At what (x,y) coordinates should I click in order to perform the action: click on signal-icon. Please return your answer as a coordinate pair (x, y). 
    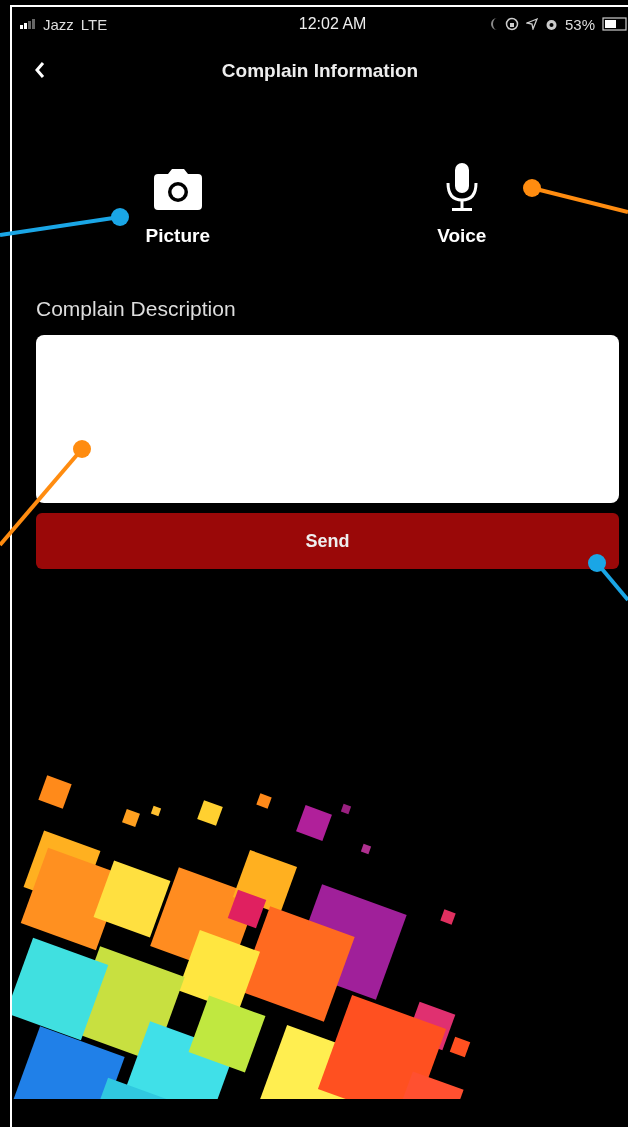
    Looking at the image, I should click on (28, 24).